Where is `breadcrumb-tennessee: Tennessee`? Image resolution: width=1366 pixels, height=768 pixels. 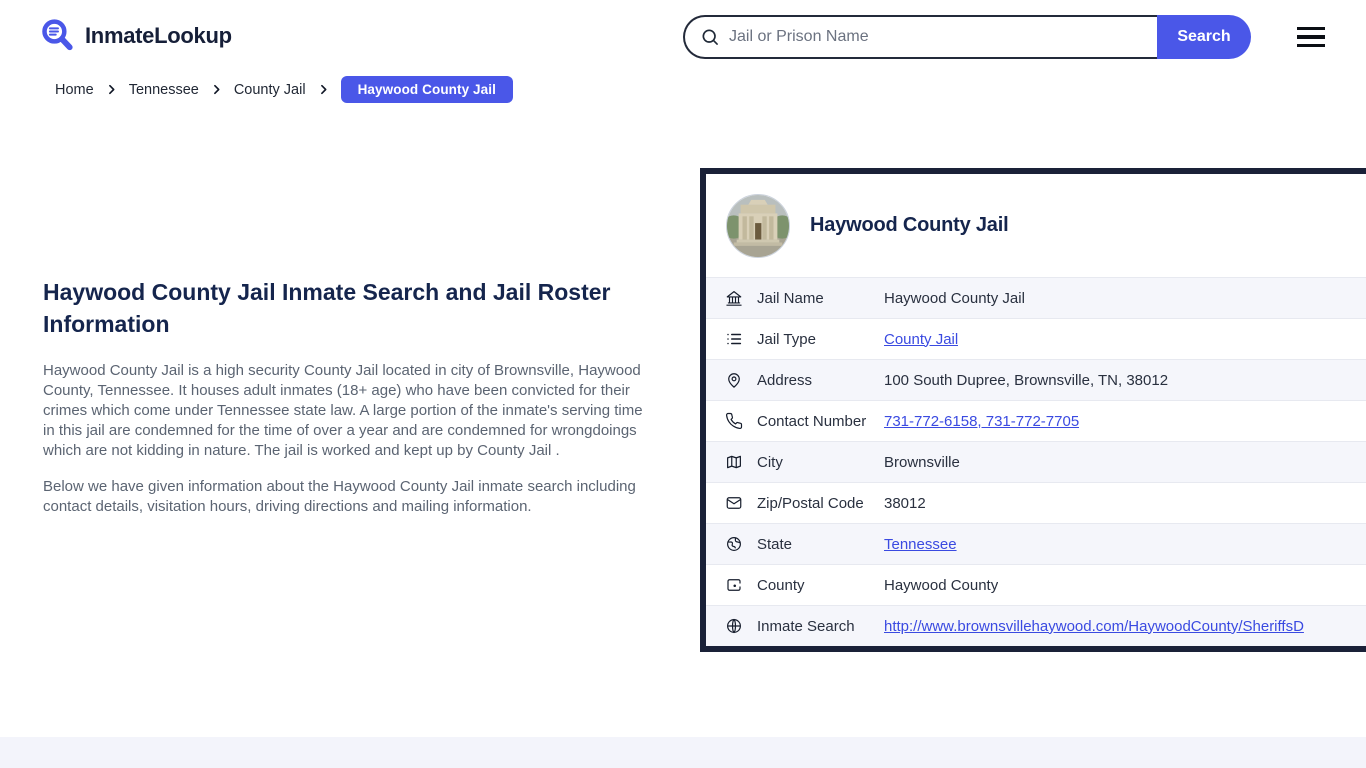 breadcrumb-tennessee: Tennessee is located at coordinates (164, 90).